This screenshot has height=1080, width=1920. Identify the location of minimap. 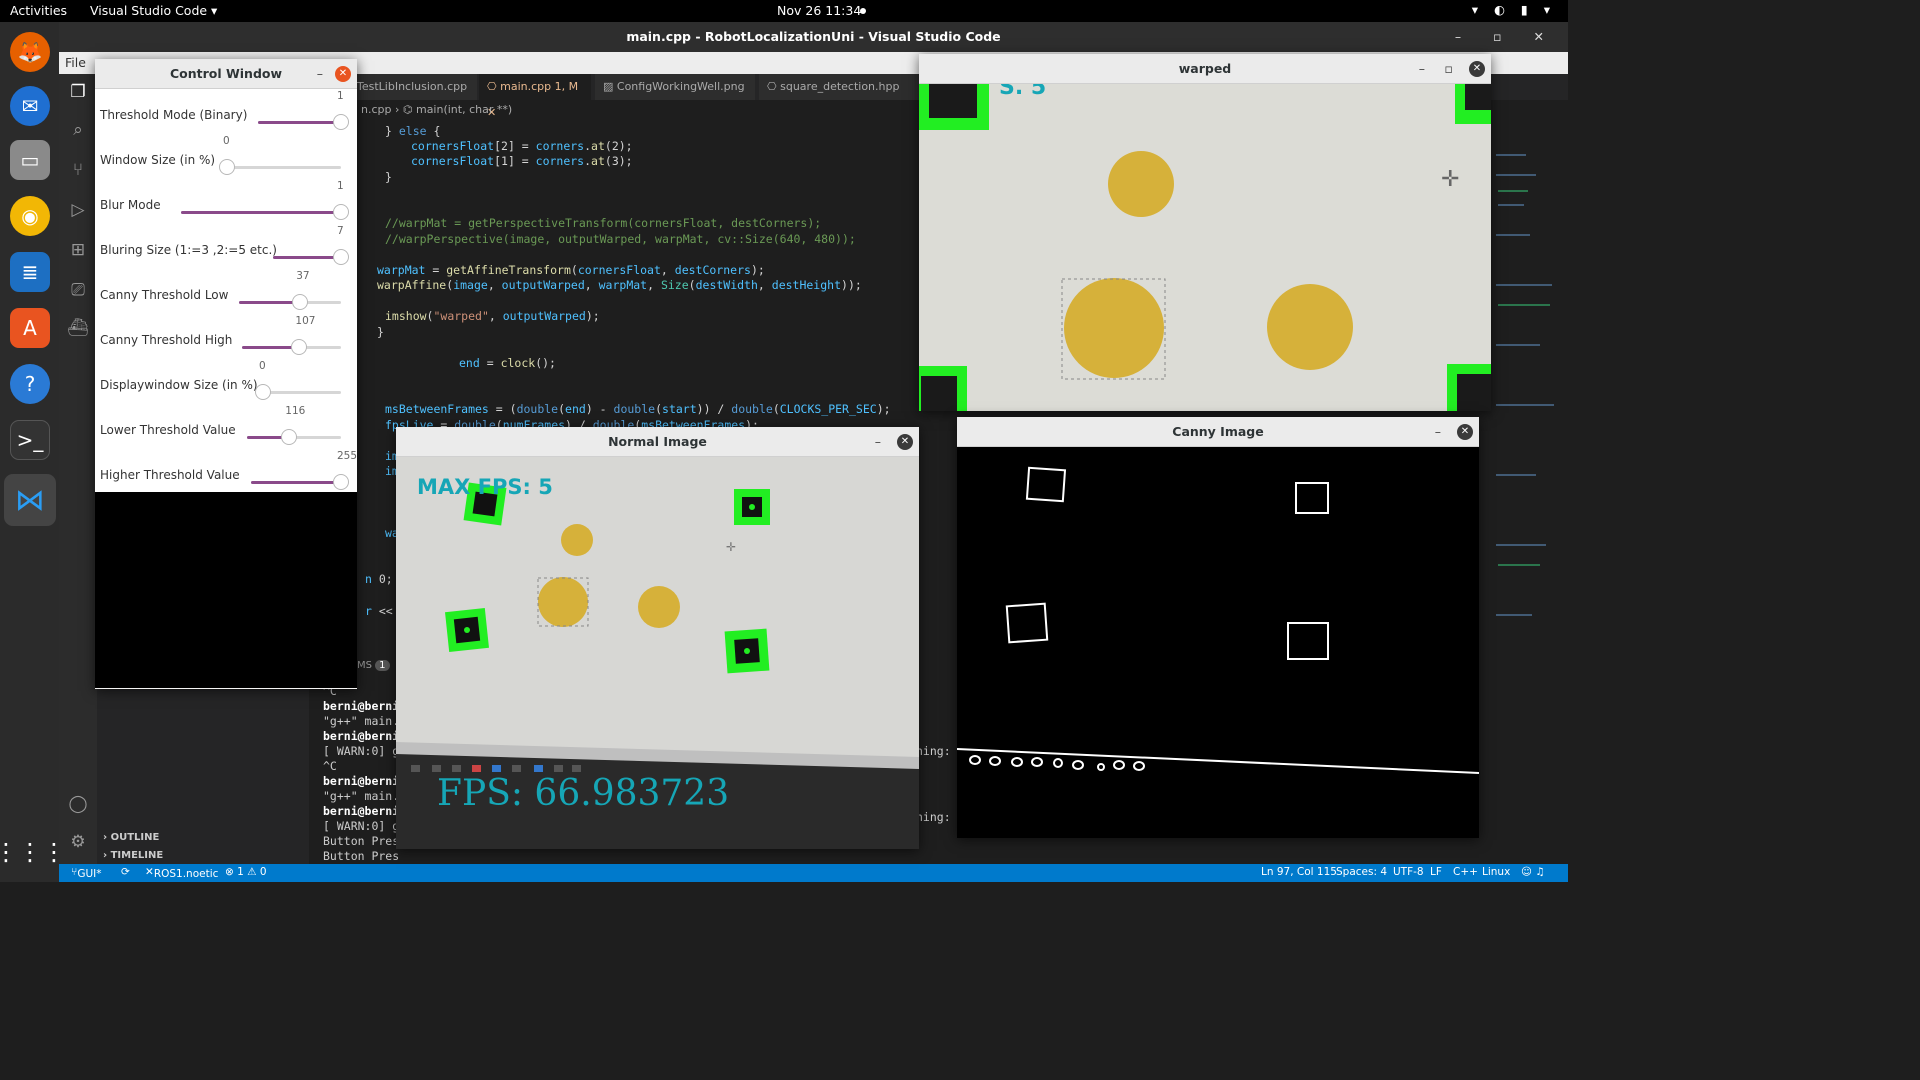
(1526, 404).